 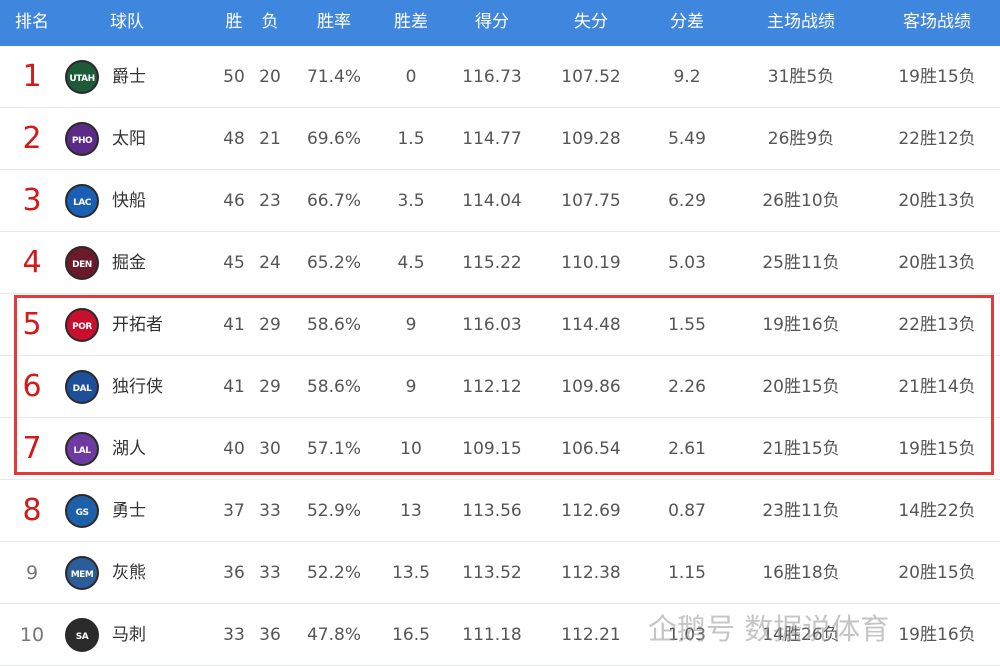 What do you see at coordinates (129, 635) in the screenshot?
I see `team-name: 马刺` at bounding box center [129, 635].